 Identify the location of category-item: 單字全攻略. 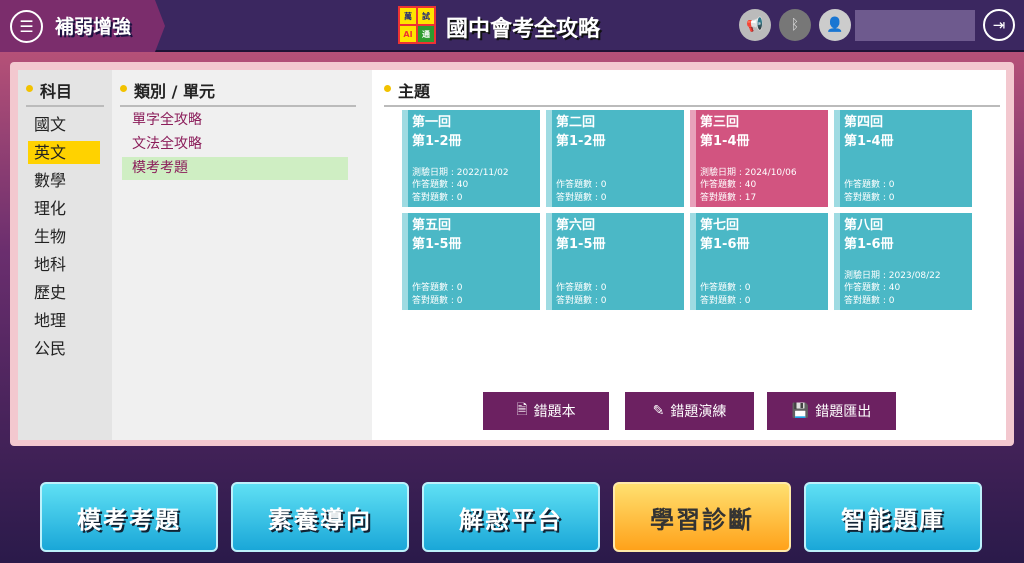
(235, 120).